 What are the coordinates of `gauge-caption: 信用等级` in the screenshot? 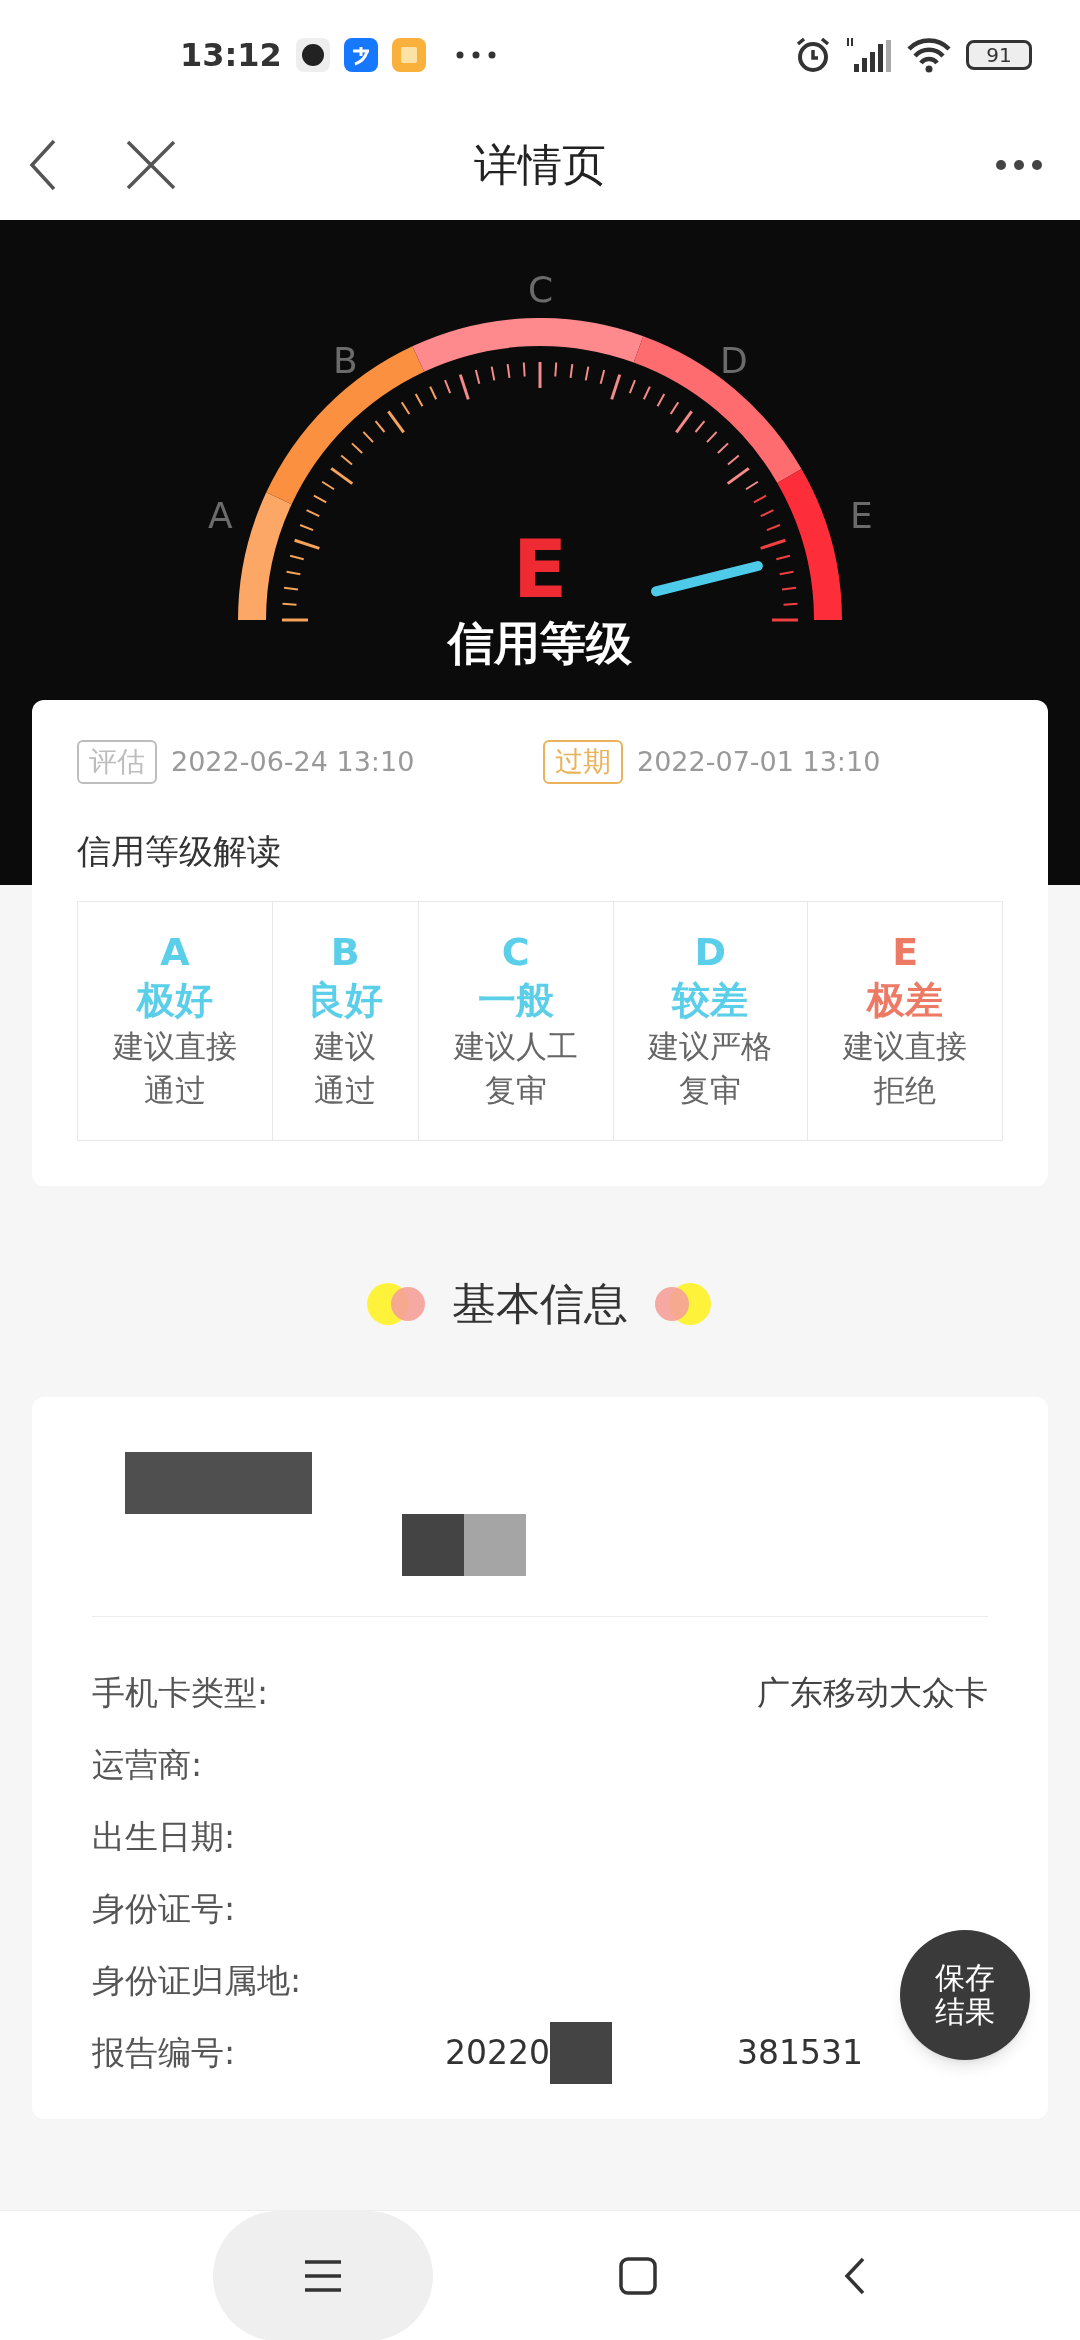 It's located at (540, 643).